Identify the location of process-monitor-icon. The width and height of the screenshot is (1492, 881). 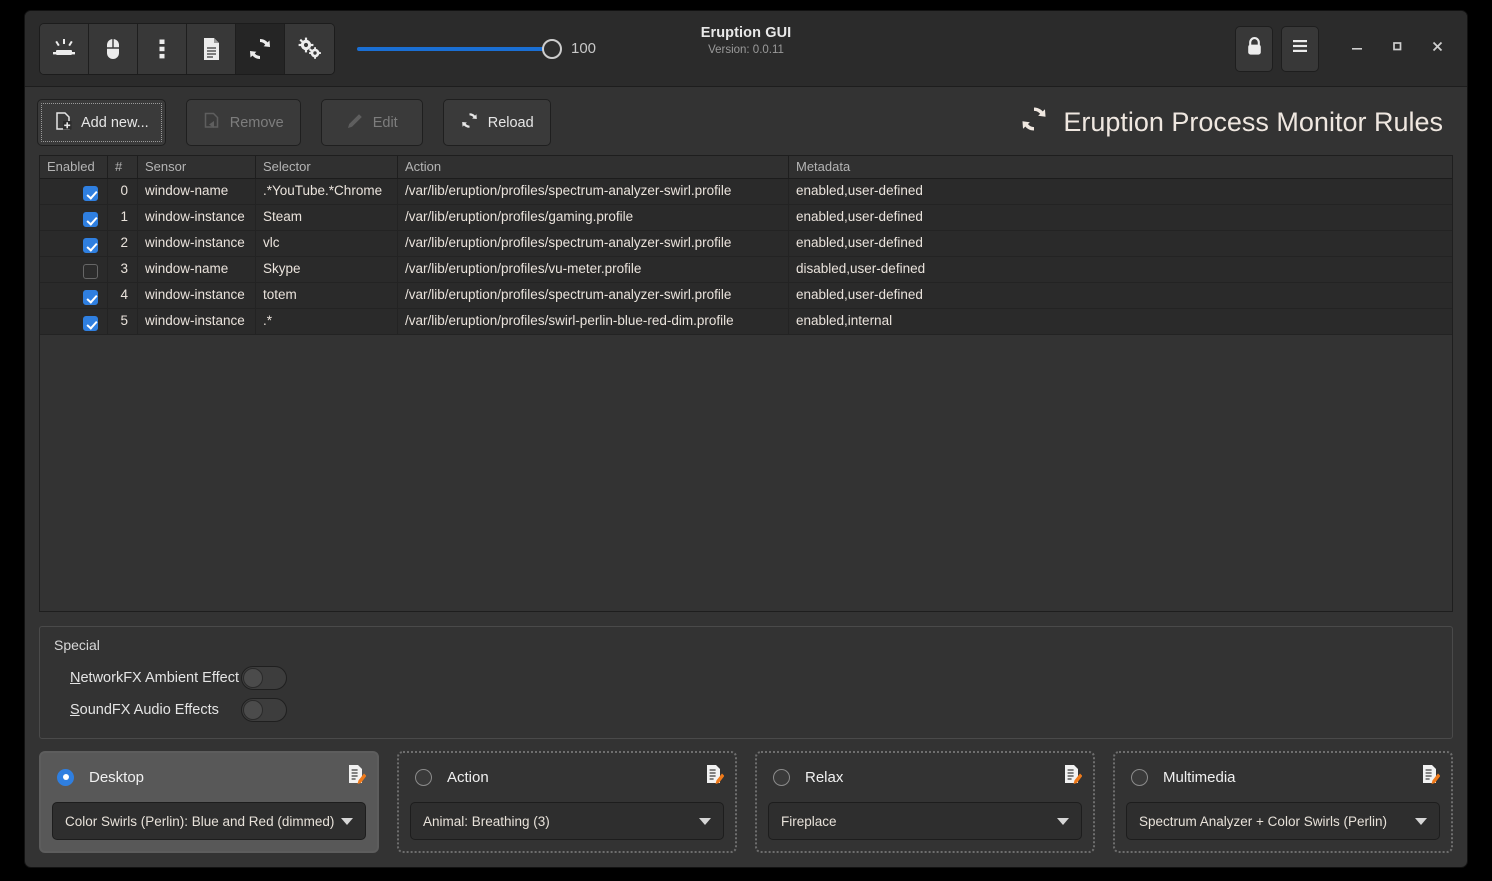
(260, 49).